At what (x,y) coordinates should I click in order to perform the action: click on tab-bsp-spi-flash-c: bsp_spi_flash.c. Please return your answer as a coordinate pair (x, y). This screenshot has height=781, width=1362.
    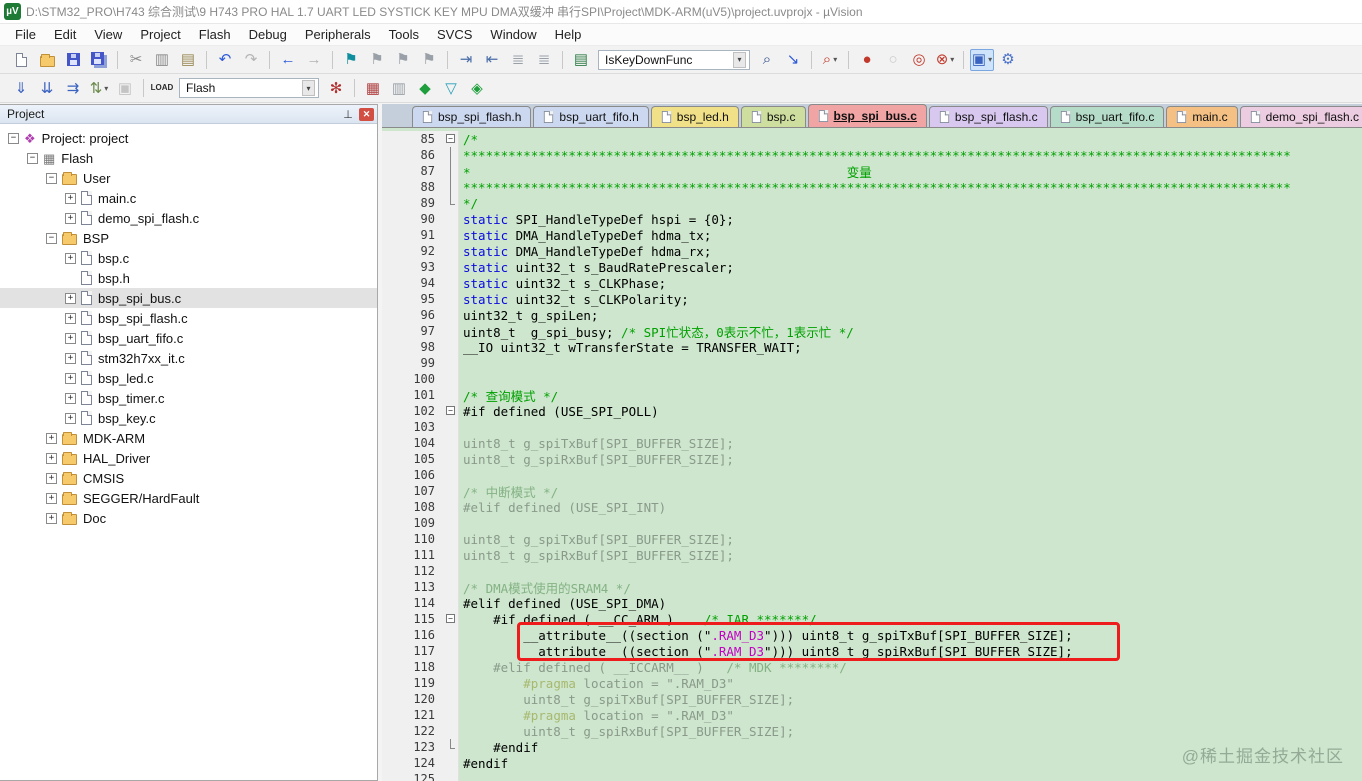
    Looking at the image, I should click on (988, 116).